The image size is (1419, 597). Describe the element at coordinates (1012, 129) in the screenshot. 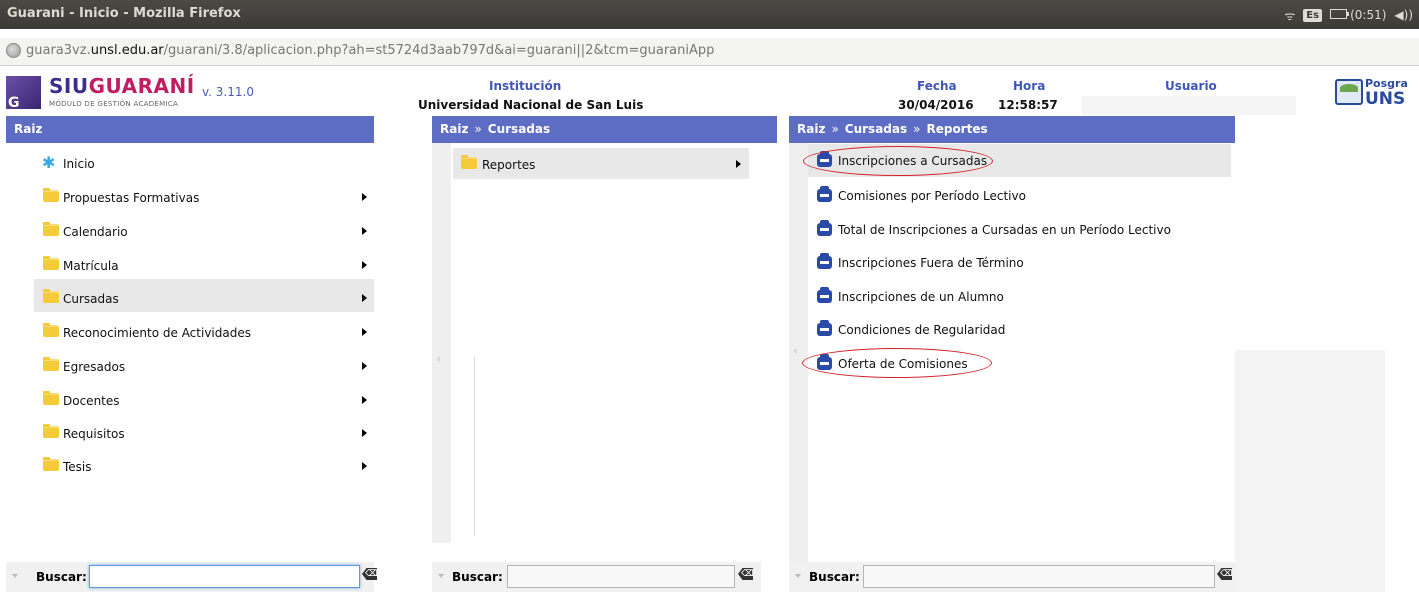

I see `panel-reportes-header: Raiz » Cursadas » Reportes` at that location.